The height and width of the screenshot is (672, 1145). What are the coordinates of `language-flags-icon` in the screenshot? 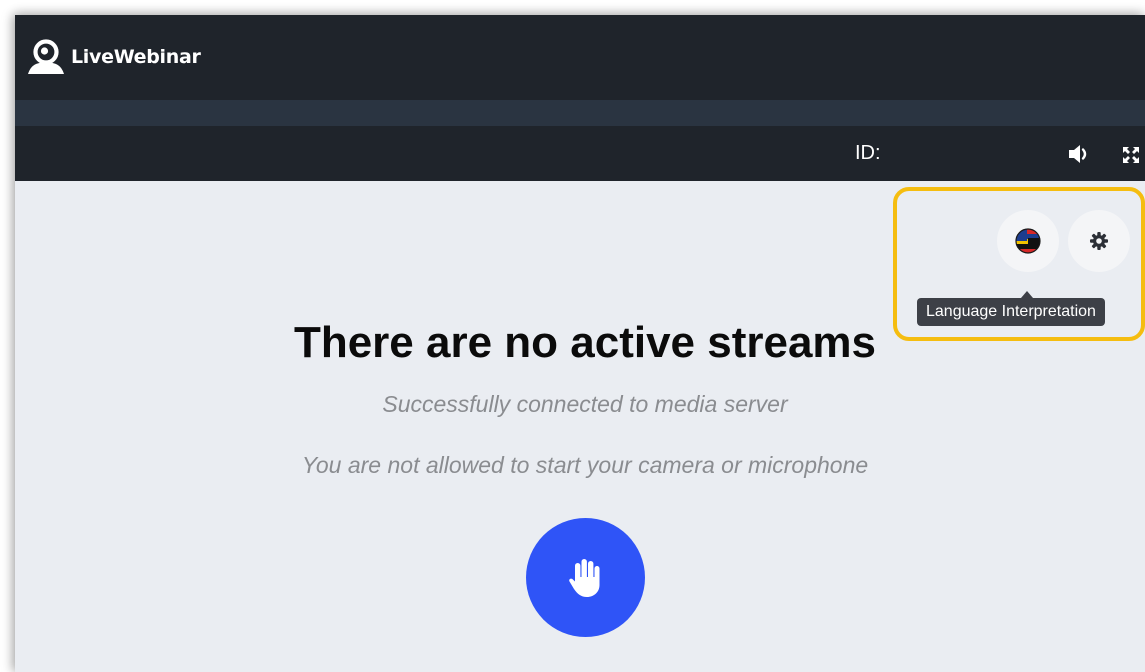 It's located at (1028, 241).